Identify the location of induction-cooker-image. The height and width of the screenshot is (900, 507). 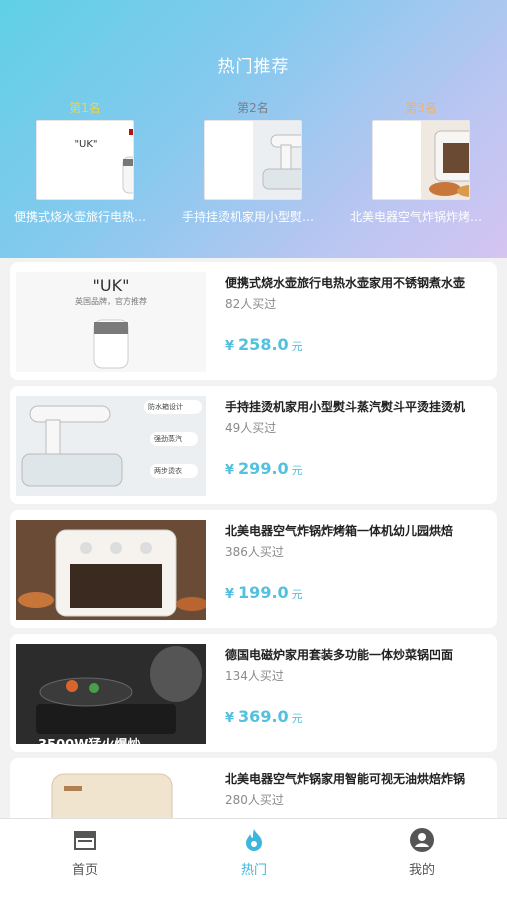
(111, 694).